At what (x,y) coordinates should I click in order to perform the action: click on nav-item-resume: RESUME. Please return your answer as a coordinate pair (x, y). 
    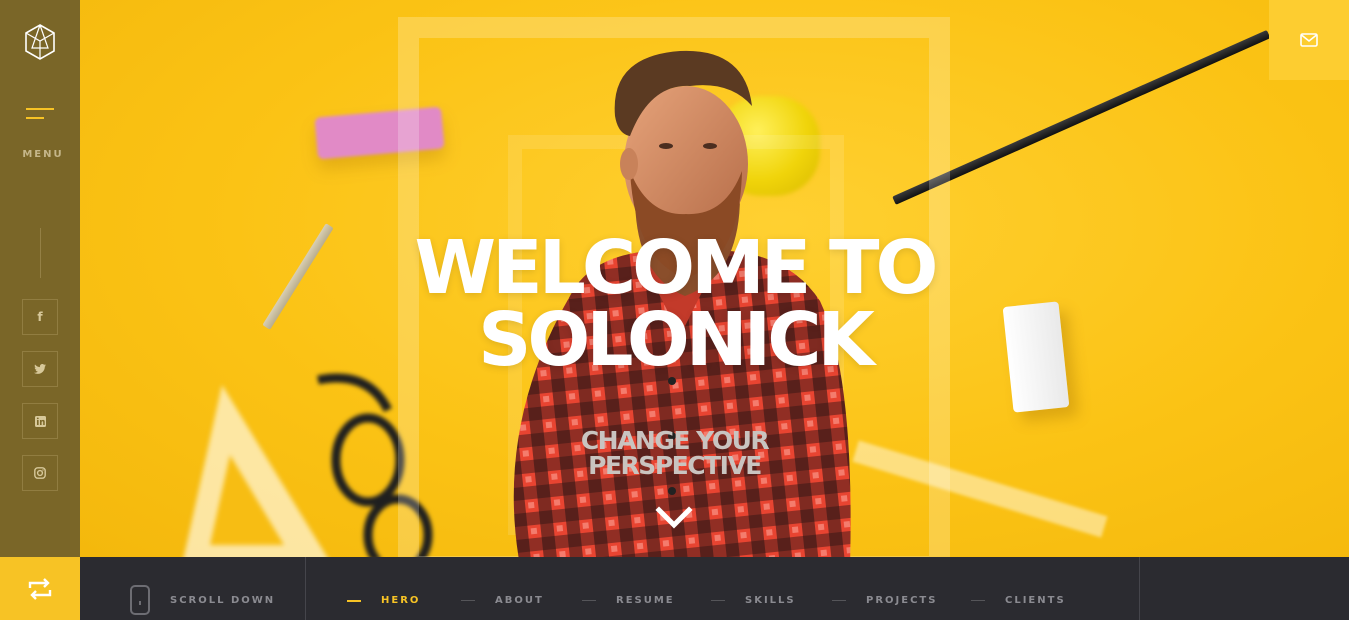
    Looking at the image, I should click on (628, 600).